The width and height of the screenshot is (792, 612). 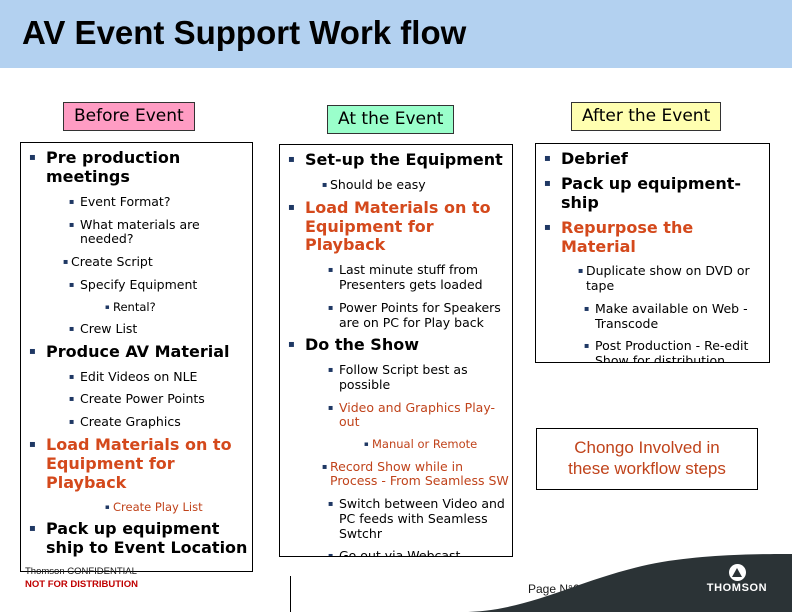 What do you see at coordinates (139, 376) in the screenshot?
I see `workflow-item-label: Edit Videos on NLE` at bounding box center [139, 376].